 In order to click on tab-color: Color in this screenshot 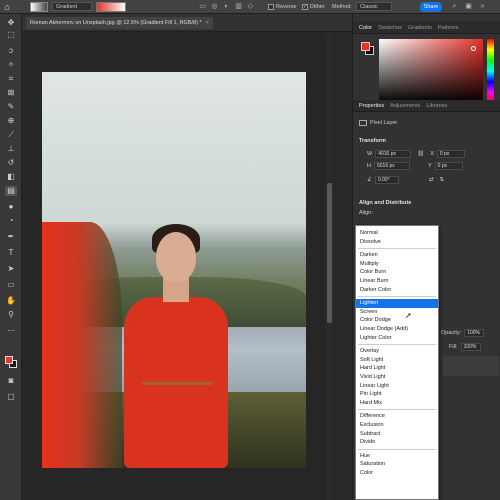, I will do `click(365, 28)`.